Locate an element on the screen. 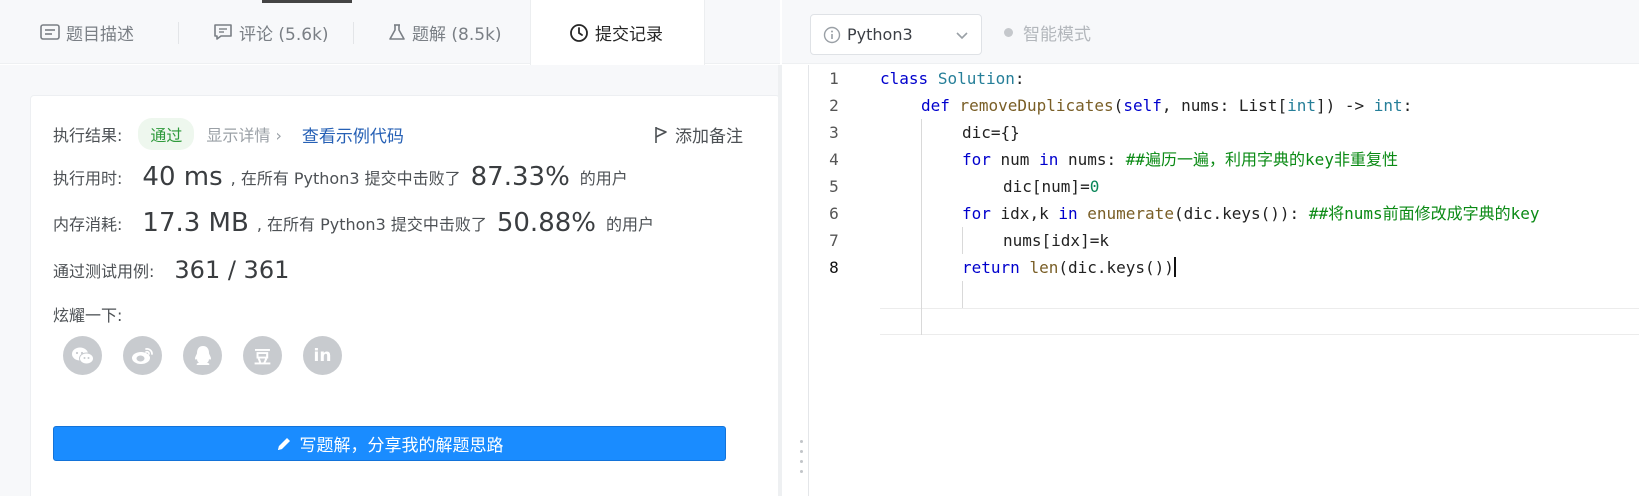 Image resolution: width=1639 pixels, height=496 pixels. result-label: 执行结果: is located at coordinates (88, 135).